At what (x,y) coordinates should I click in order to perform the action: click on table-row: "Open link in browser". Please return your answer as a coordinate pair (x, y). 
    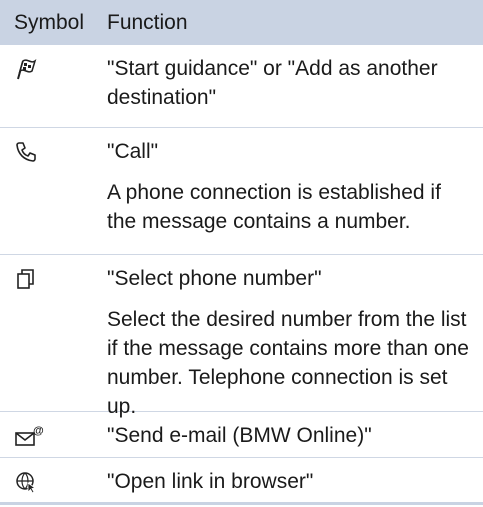
    Looking at the image, I should click on (241, 481).